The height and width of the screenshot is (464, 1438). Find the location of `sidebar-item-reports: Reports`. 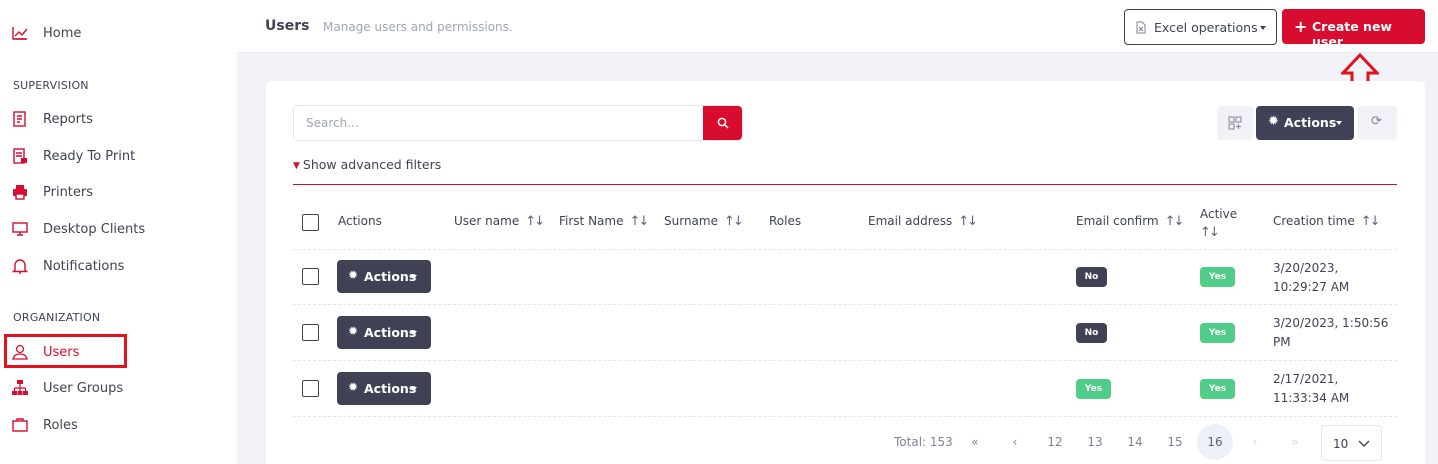

sidebar-item-reports: Reports is located at coordinates (118, 119).